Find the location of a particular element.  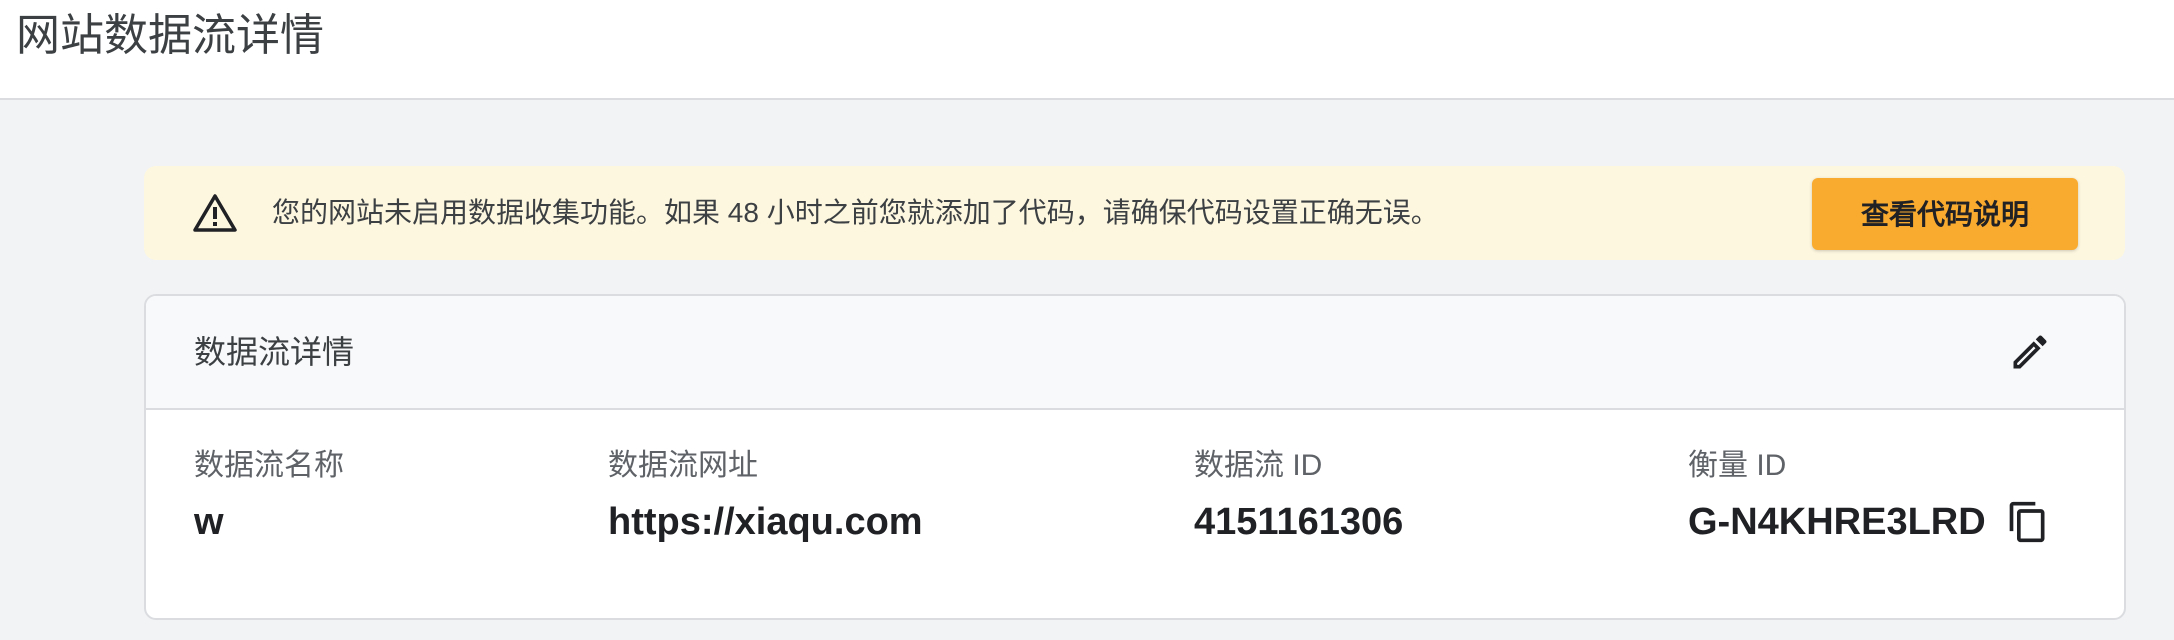

warning-icon is located at coordinates (215, 213).